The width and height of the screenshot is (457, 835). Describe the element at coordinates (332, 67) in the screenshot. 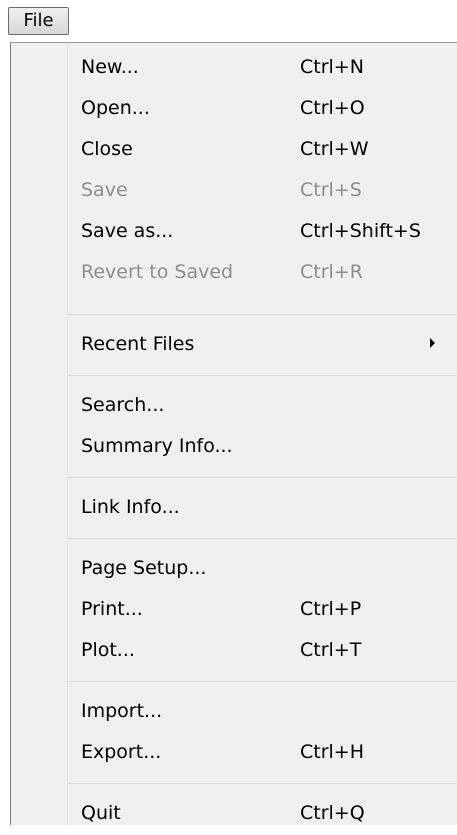

I see `menu-item-shortcut: Ctrl+N` at that location.